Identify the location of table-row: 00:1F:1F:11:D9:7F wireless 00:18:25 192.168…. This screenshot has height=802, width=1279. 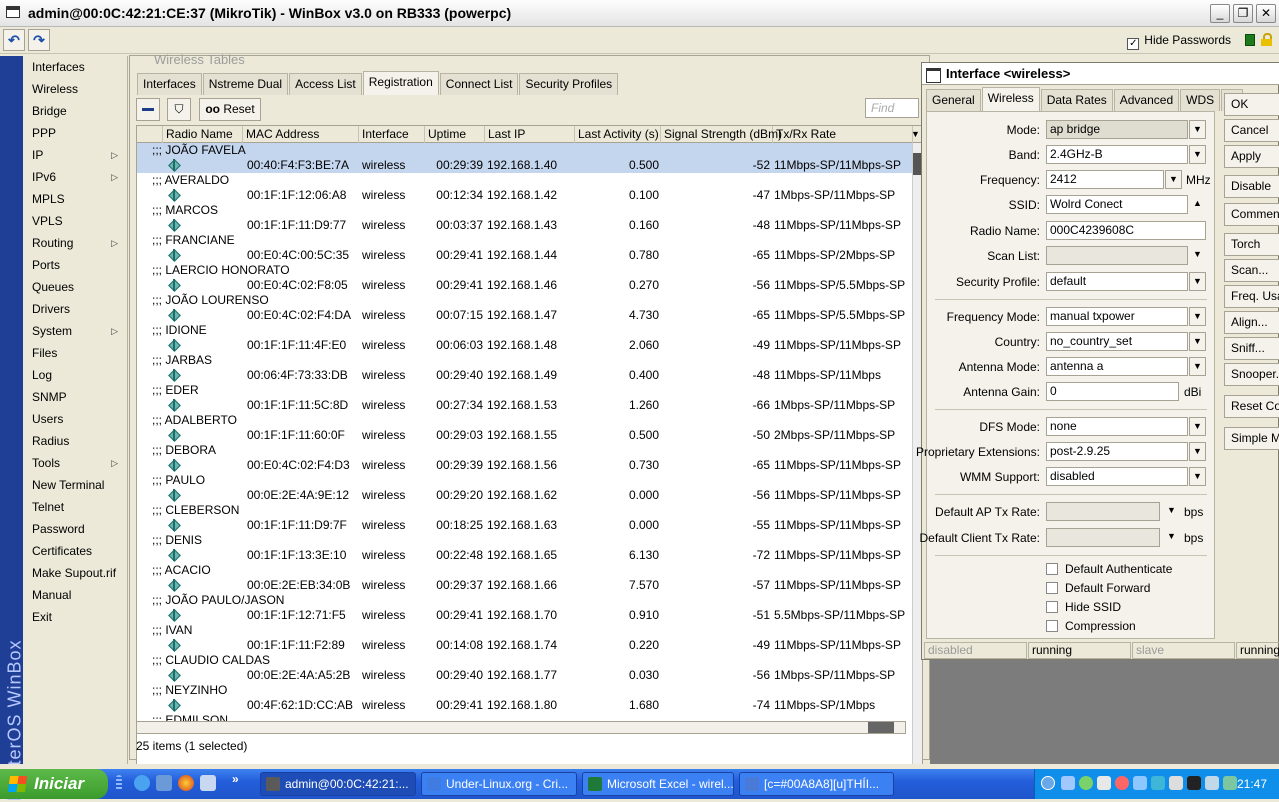
(524, 525).